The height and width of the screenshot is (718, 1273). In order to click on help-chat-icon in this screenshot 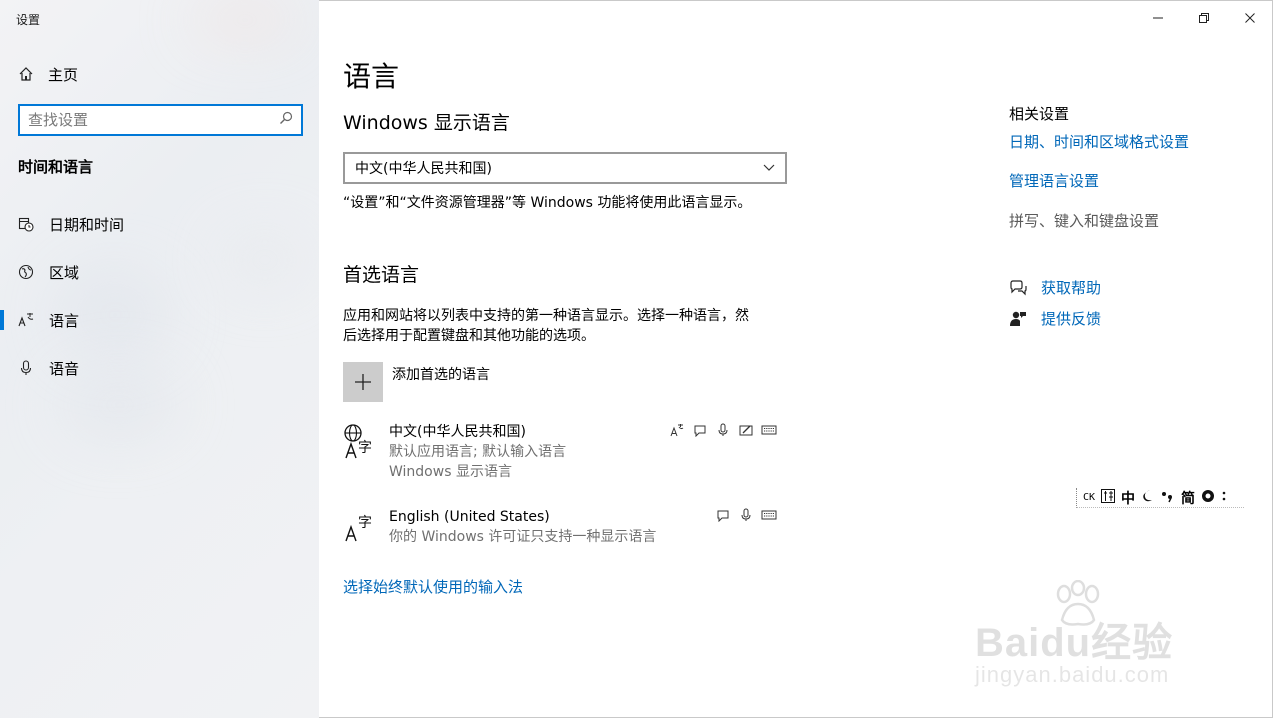, I will do `click(1018, 288)`.